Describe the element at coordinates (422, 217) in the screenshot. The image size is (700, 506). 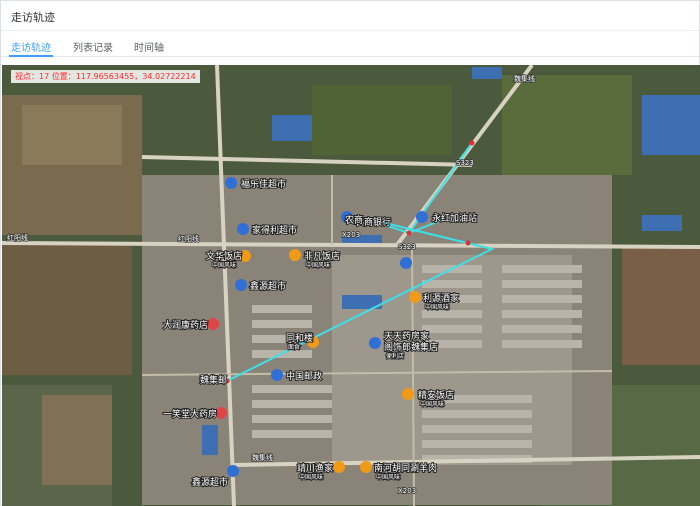
I see `gas-pin-icon` at that location.